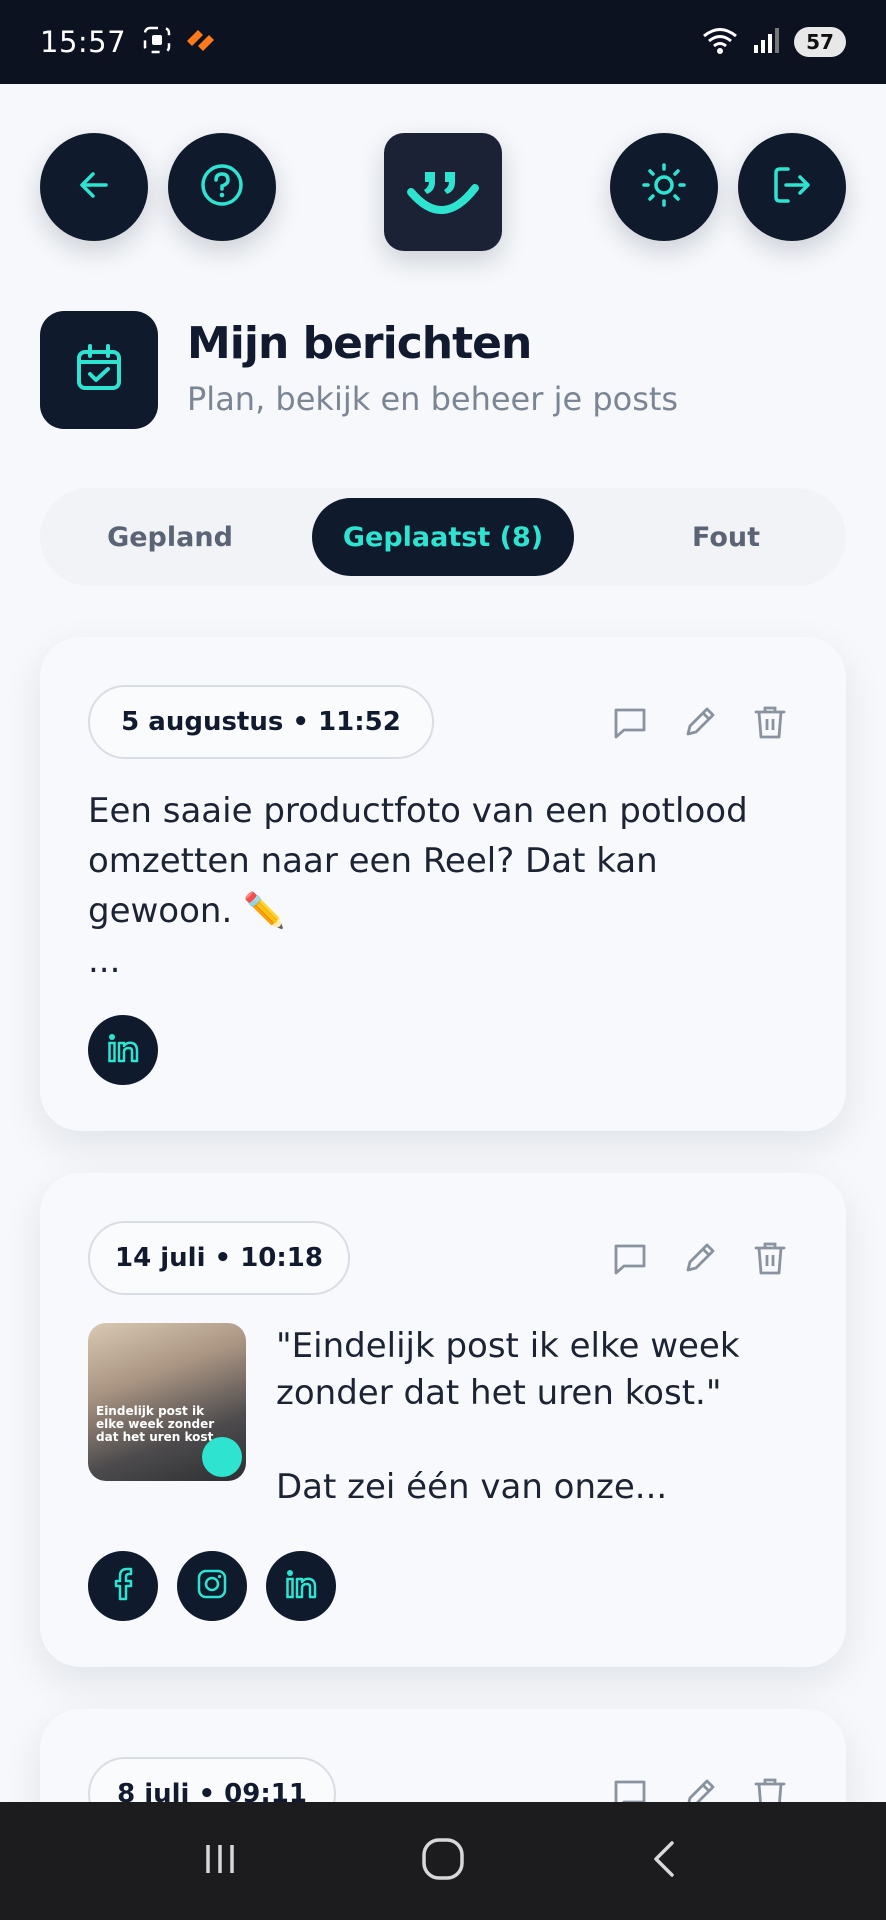 The image size is (886, 1920). I want to click on thumbnail-badge, so click(222, 1457).